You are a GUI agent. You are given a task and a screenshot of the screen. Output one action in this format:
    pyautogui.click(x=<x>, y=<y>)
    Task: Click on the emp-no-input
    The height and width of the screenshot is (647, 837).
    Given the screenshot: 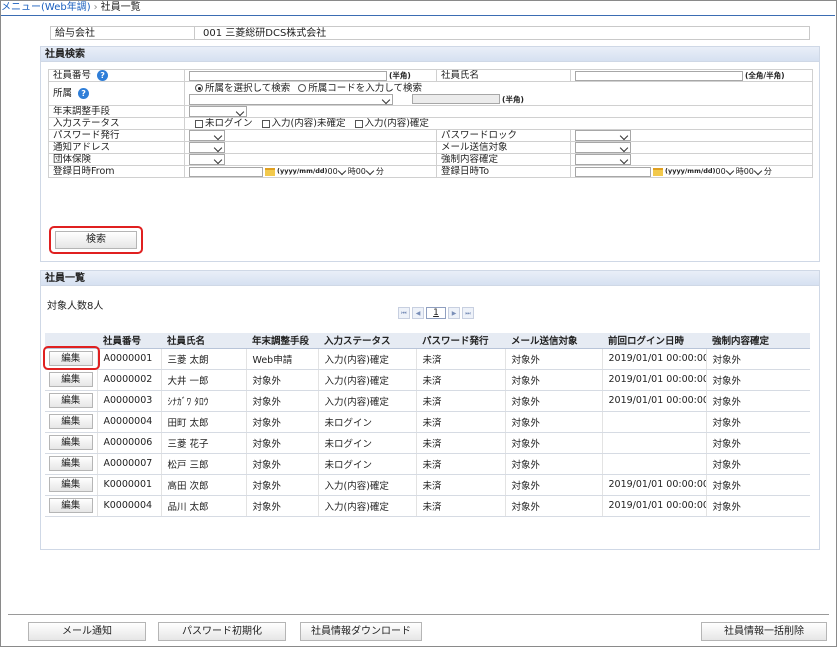 What is the action you would take?
    pyautogui.click(x=288, y=75)
    